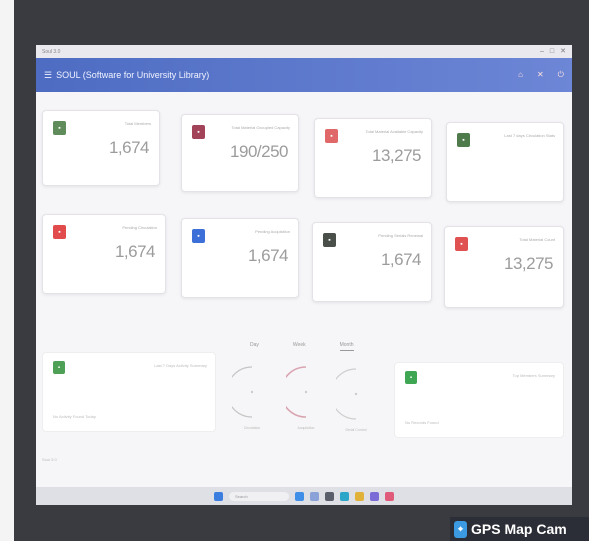 The image size is (589, 541). I want to click on top-members-sub: No Records Found, so click(422, 422).